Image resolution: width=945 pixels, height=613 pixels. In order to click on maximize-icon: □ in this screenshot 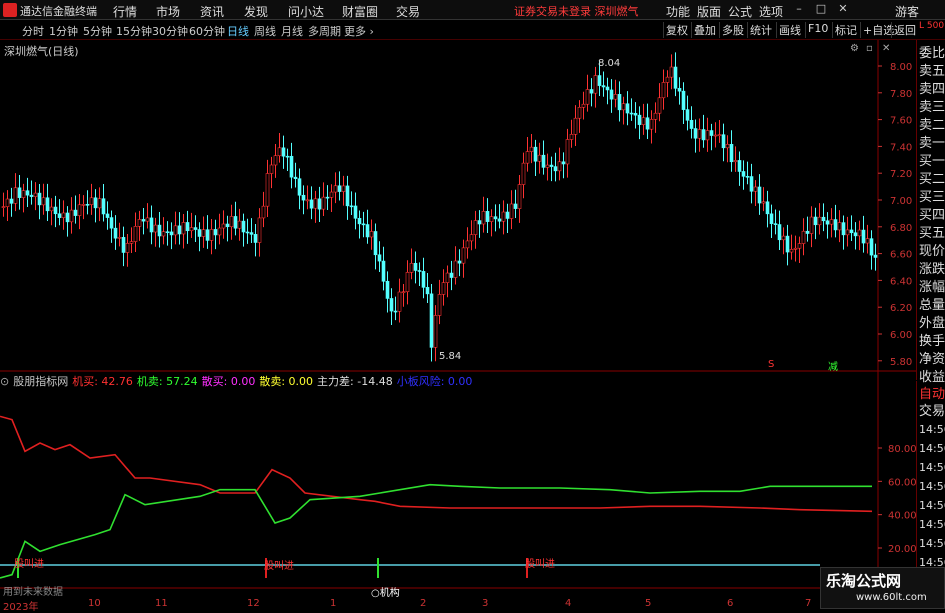, I will do `click(821, 9)`.